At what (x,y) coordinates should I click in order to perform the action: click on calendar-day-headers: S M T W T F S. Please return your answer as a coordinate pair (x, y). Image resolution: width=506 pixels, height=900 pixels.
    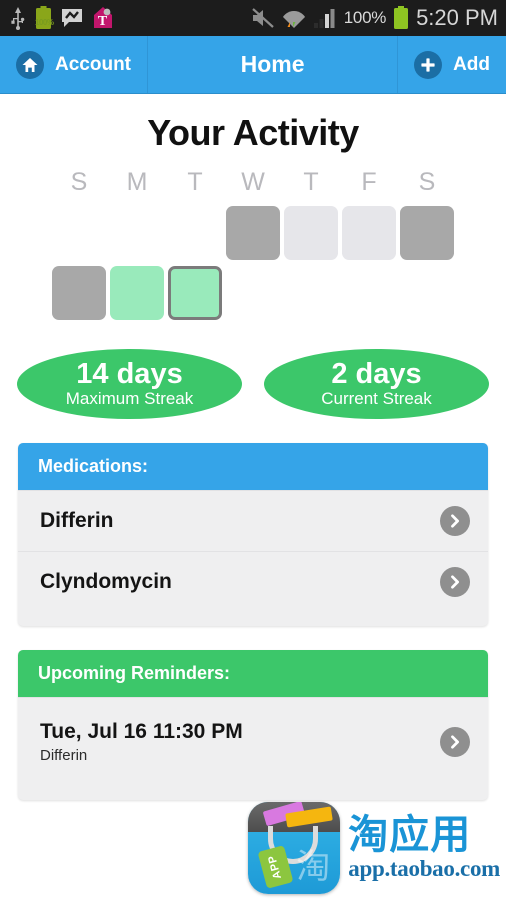
    Looking at the image, I should click on (253, 185).